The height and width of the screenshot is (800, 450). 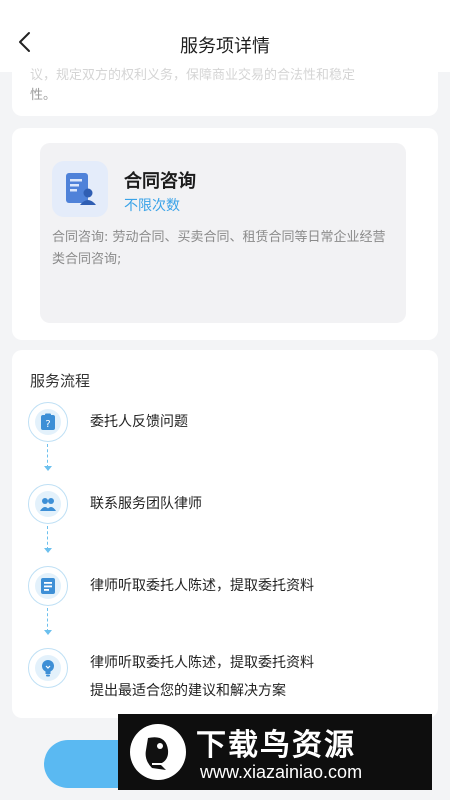 What do you see at coordinates (193, 75) in the screenshot?
I see `intro-text-partial: 议，规定双方的权利义务，保障商业交易的合法性和稳定` at bounding box center [193, 75].